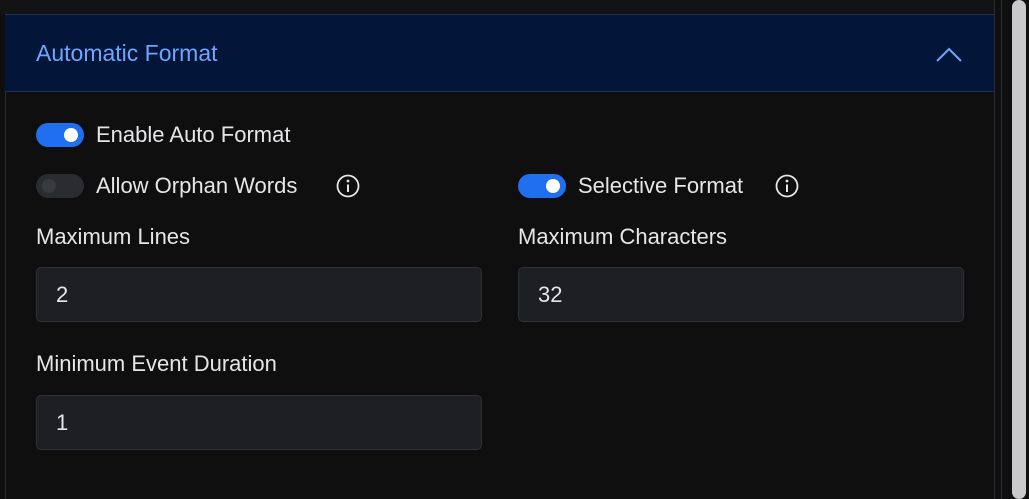 Image resolution: width=1029 pixels, height=499 pixels. I want to click on maximum-lines-input, so click(259, 294).